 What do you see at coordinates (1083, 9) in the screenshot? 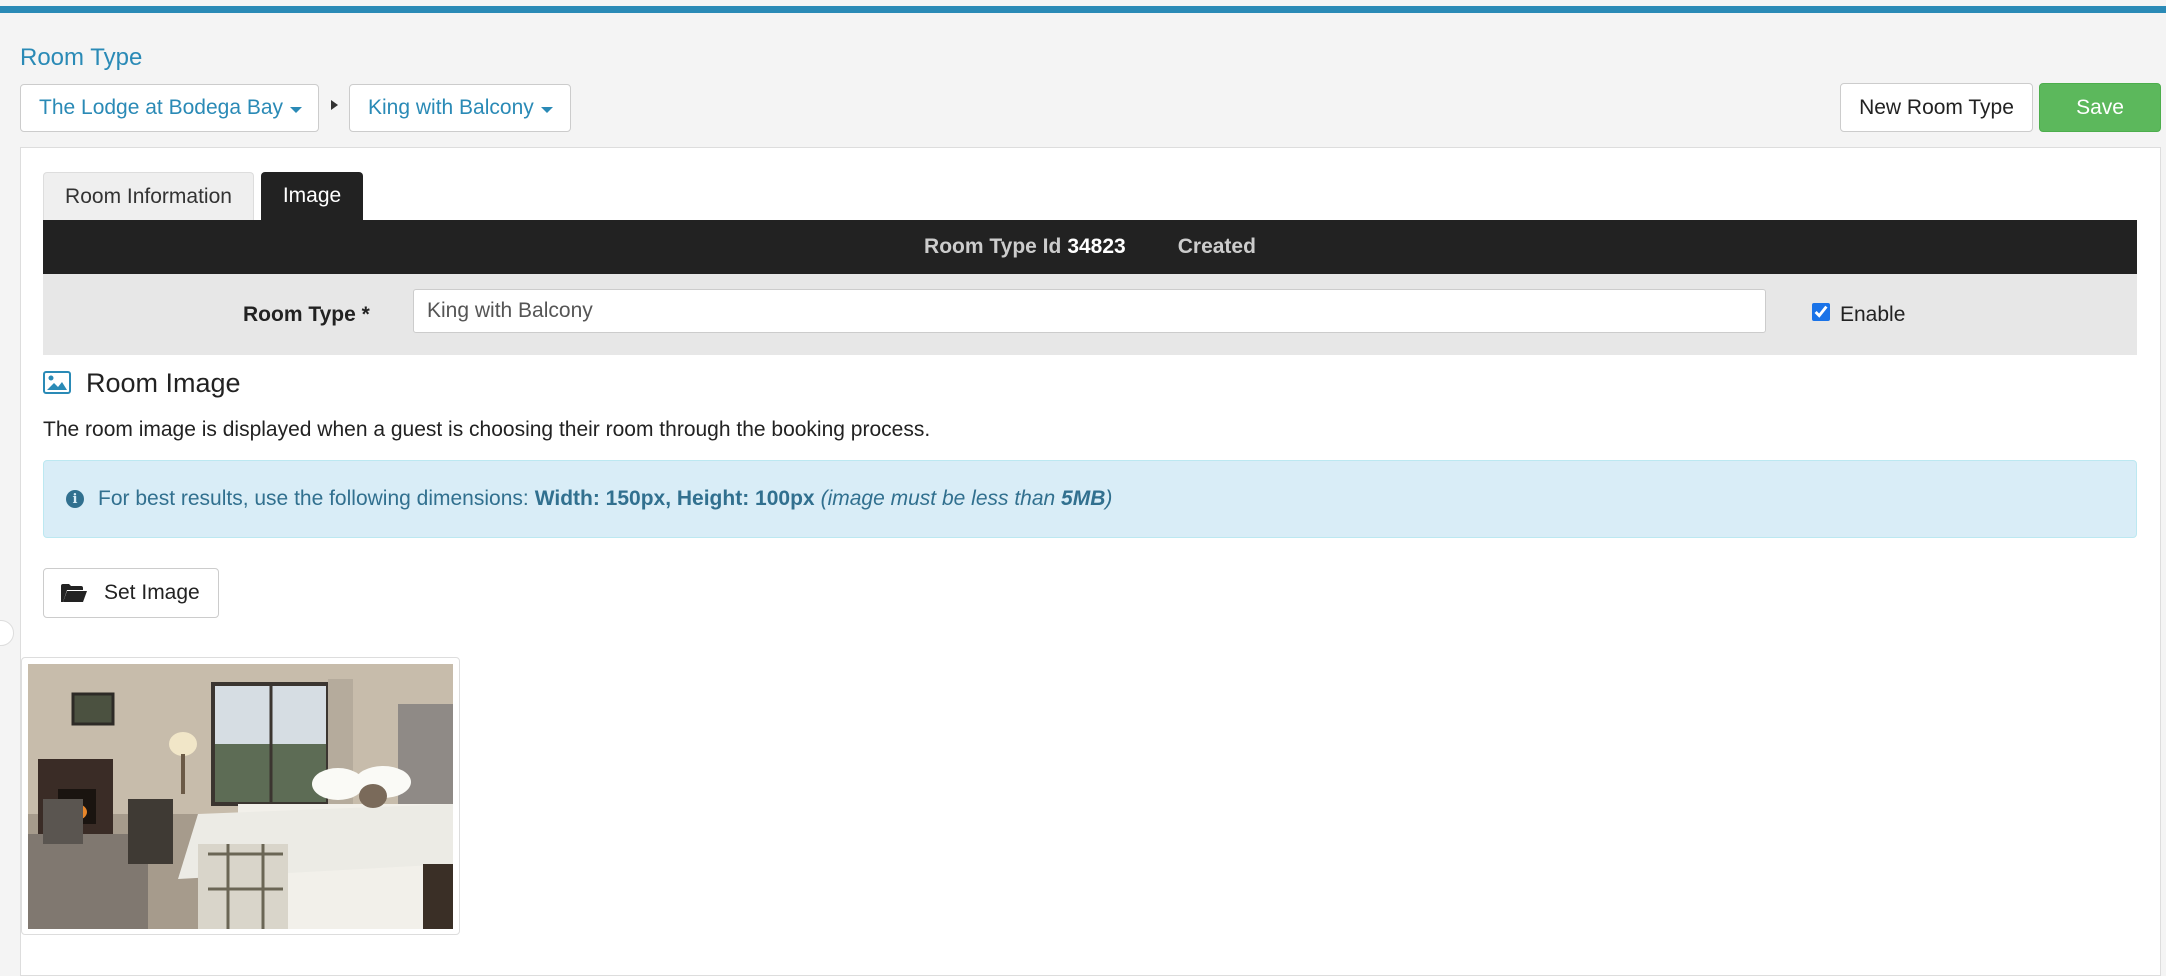
I see `top-accent-bar` at bounding box center [1083, 9].